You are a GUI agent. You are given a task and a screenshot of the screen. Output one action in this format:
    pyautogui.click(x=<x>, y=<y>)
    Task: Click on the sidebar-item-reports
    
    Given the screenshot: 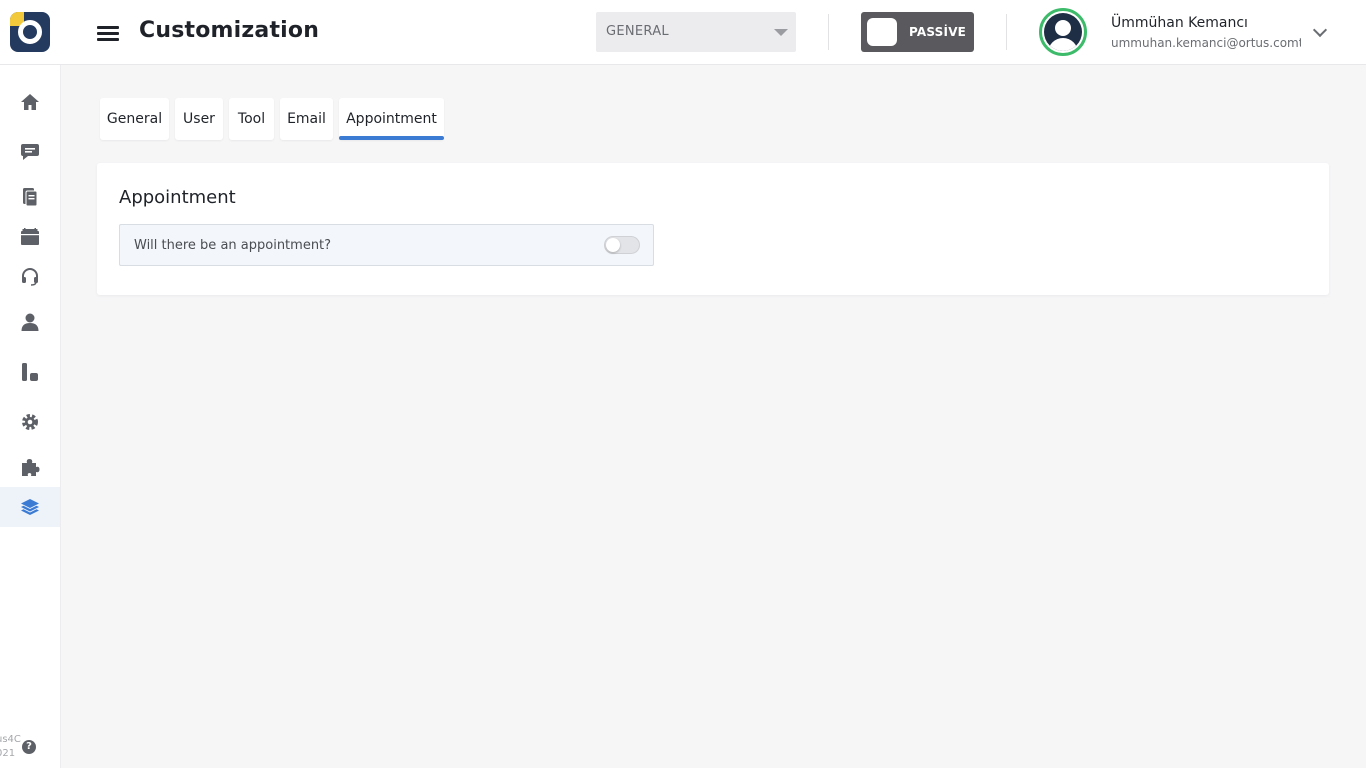 What is the action you would take?
    pyautogui.click(x=30, y=372)
    